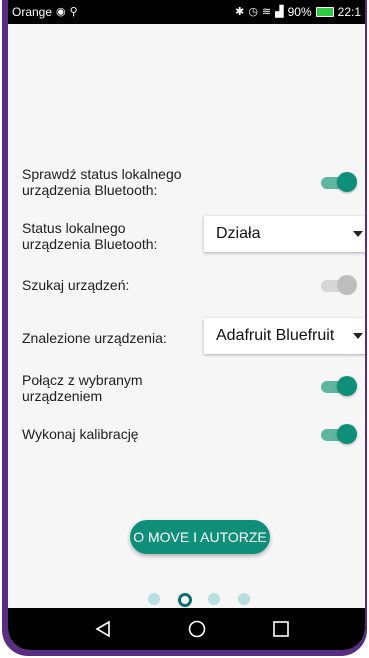 Image resolution: width=369 pixels, height=658 pixels. What do you see at coordinates (197, 629) in the screenshot?
I see `home-icon` at bounding box center [197, 629].